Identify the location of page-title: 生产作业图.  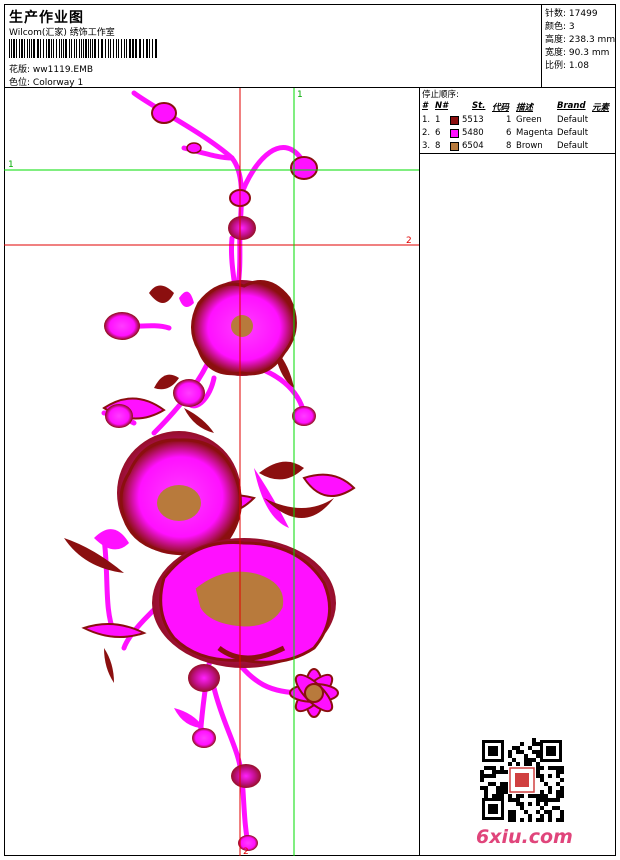
(46, 18).